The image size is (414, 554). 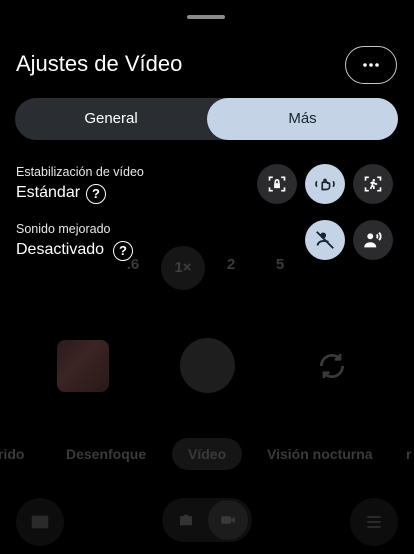 I want to click on tab-general: General, so click(x=111, y=119).